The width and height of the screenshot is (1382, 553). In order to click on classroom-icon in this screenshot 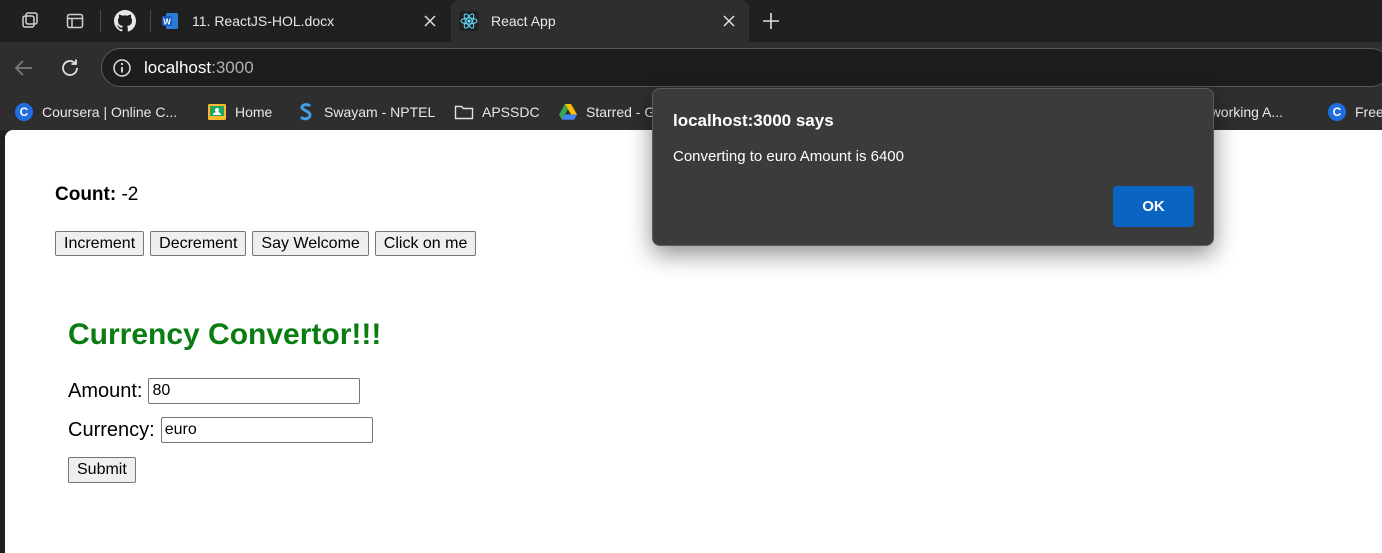, I will do `click(217, 112)`.